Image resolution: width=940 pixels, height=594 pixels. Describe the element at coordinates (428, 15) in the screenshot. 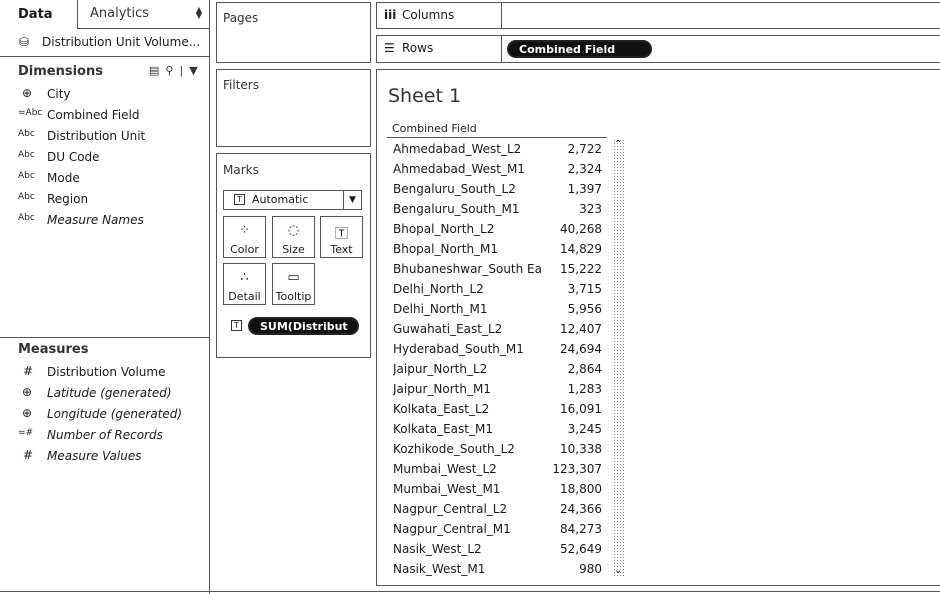

I see `columns-label: Columns` at that location.